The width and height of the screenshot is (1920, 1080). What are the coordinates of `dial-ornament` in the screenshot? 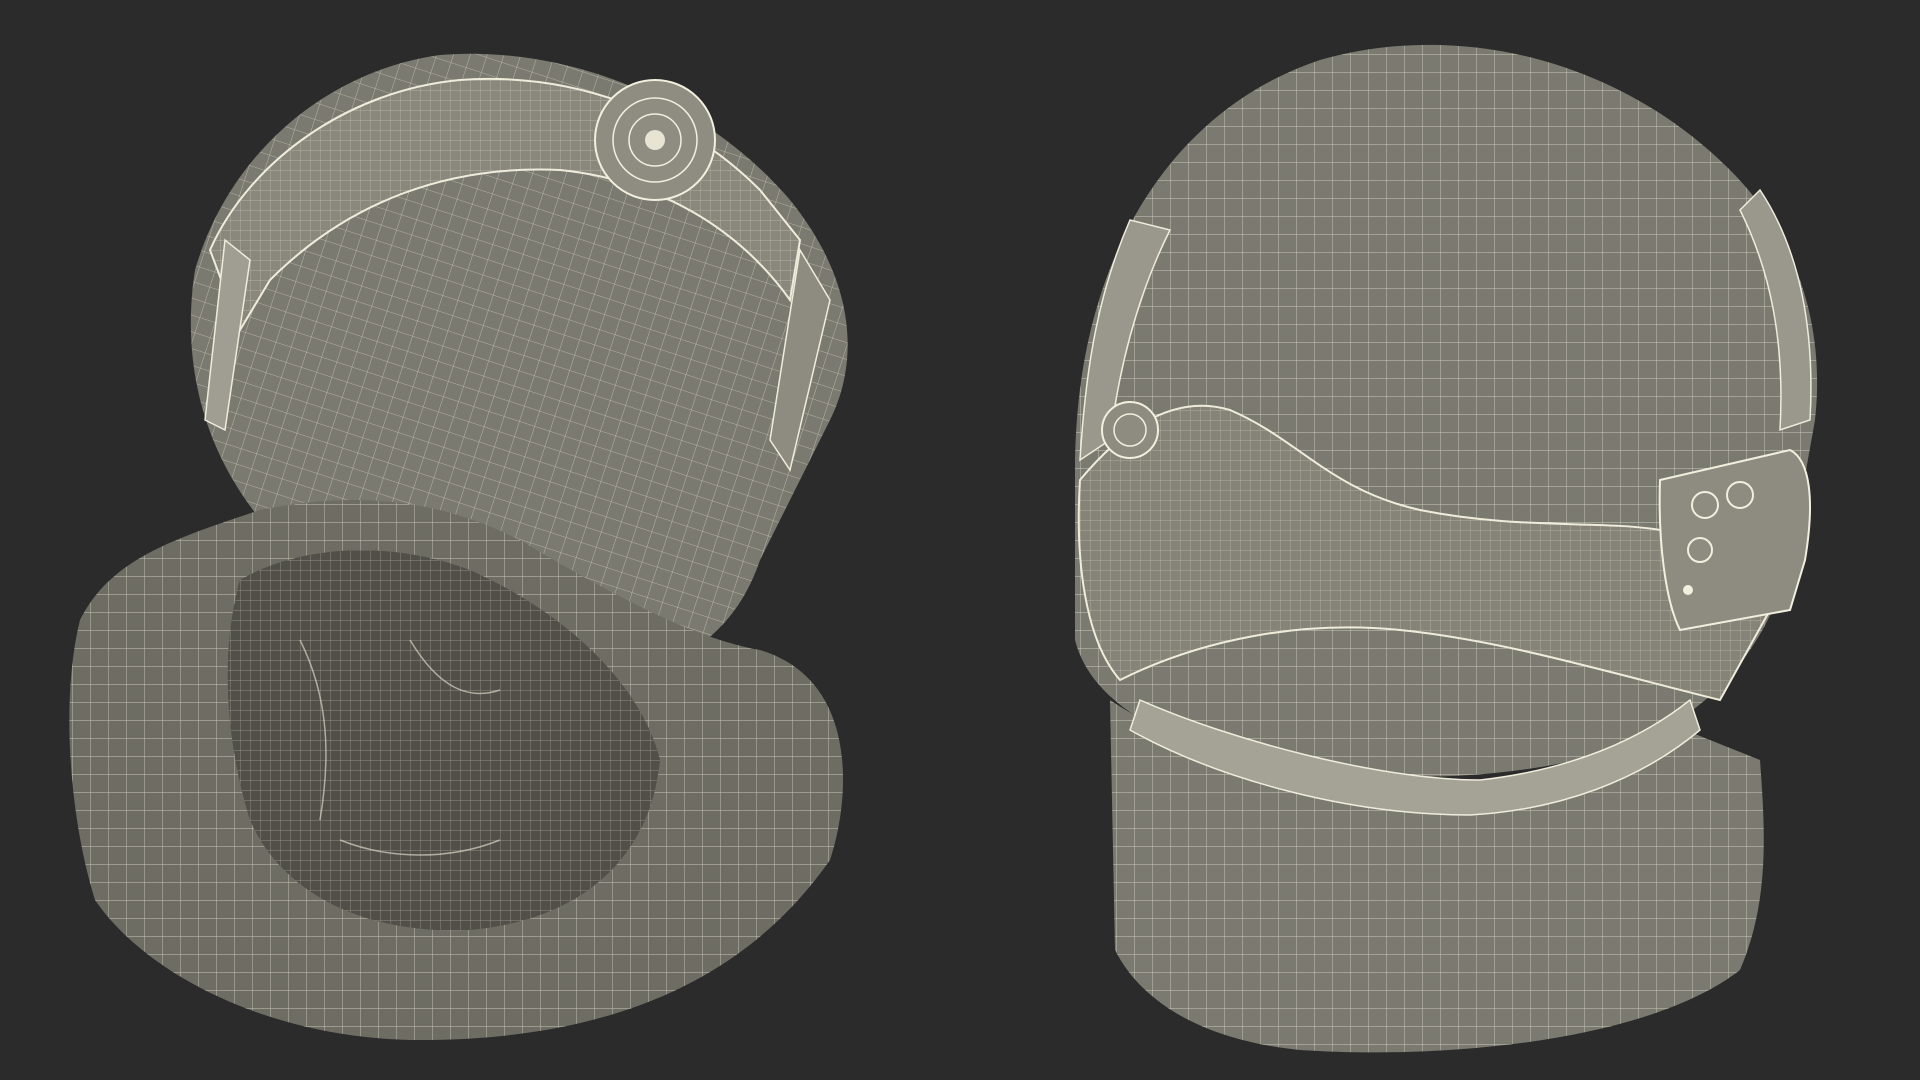 It's located at (655, 140).